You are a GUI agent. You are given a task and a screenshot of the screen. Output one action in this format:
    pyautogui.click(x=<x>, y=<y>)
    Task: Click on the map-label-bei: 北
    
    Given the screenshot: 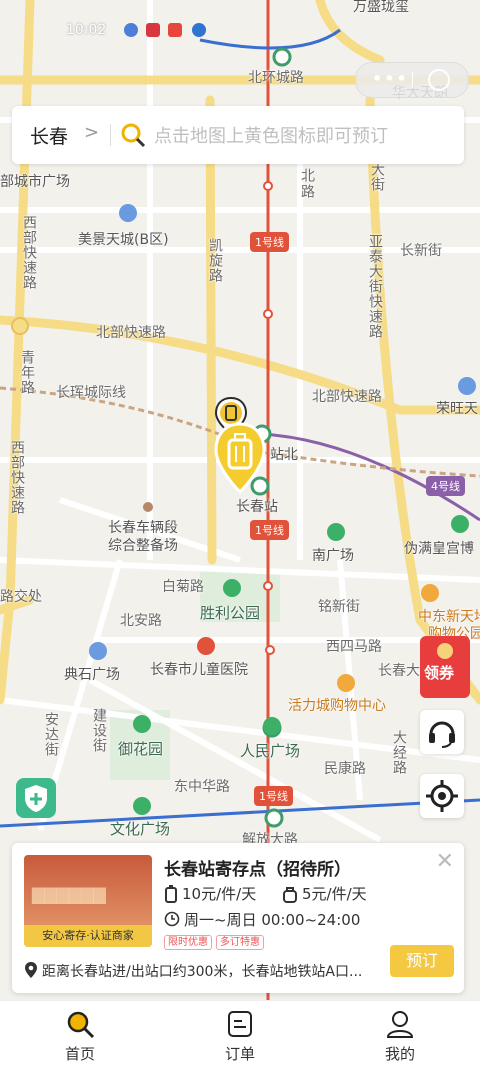 What is the action you would take?
    pyautogui.click(x=307, y=175)
    